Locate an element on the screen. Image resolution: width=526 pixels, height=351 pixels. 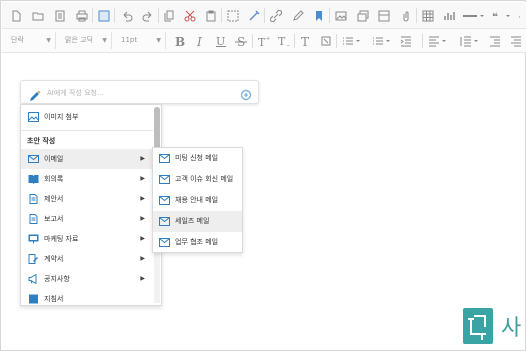
contract-icon is located at coordinates (33, 259).